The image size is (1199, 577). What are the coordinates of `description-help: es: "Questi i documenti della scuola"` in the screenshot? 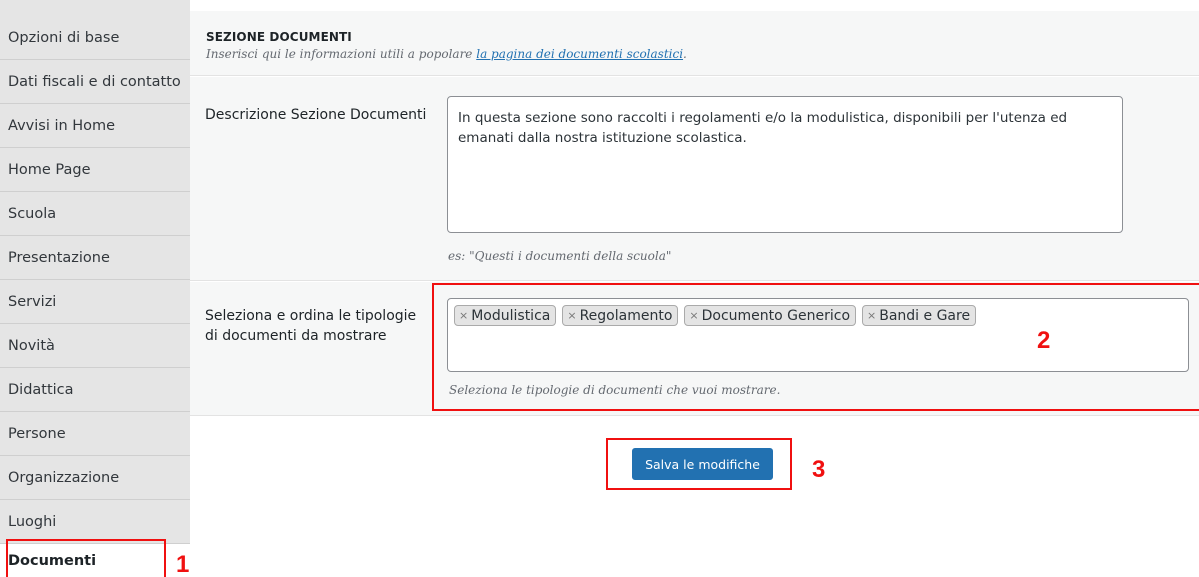 It's located at (560, 256).